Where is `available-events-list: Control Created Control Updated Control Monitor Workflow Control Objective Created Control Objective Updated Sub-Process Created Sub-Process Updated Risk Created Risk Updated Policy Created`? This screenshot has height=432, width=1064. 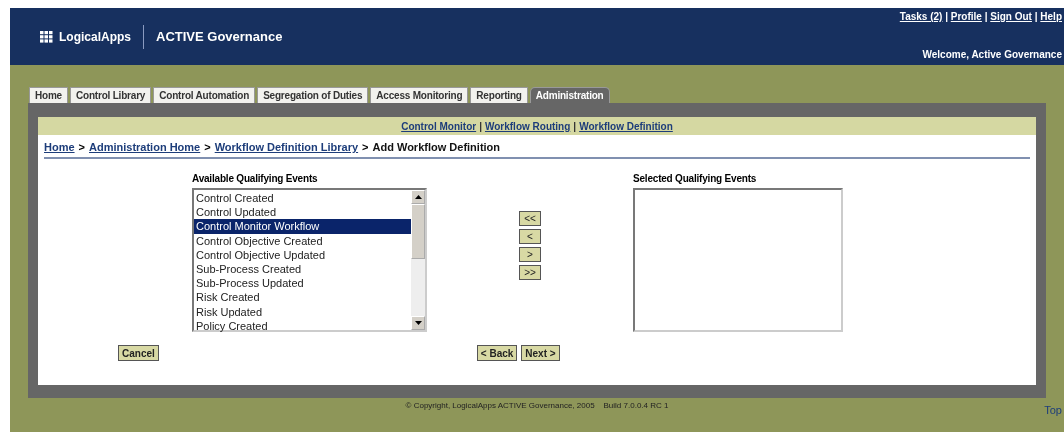
available-events-list: Control Created Control Updated Control Monitor Workflow Control Objective Created Control Objective Updated Sub-Process Created Sub-Process Updated Risk Created Risk Updated Policy Created is located at coordinates (309, 260).